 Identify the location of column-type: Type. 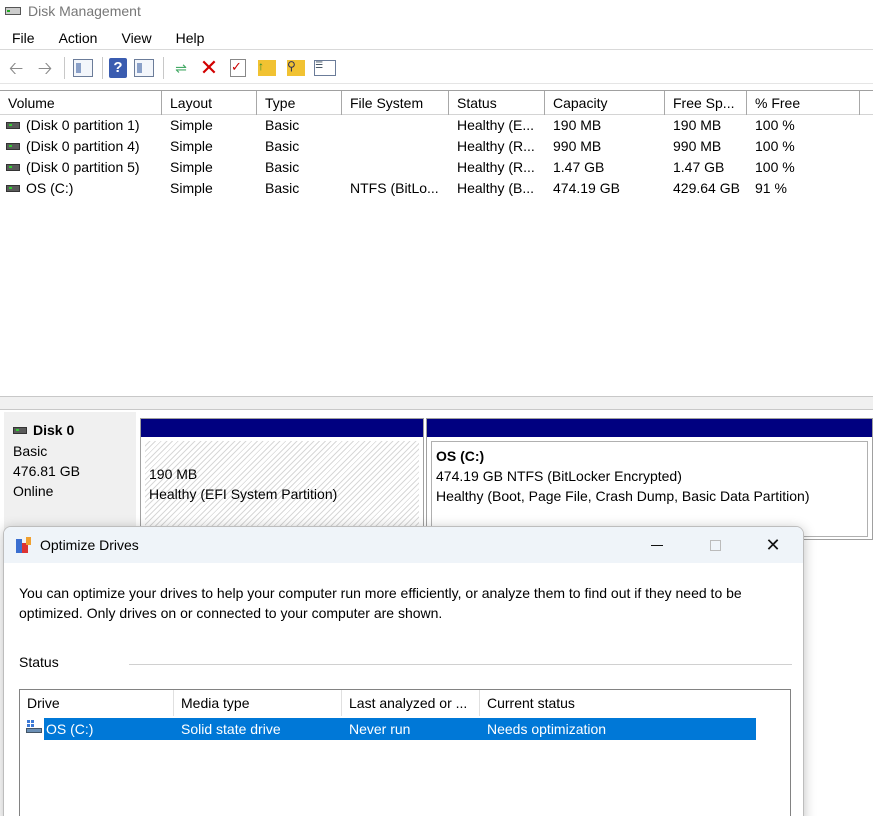
(299, 103).